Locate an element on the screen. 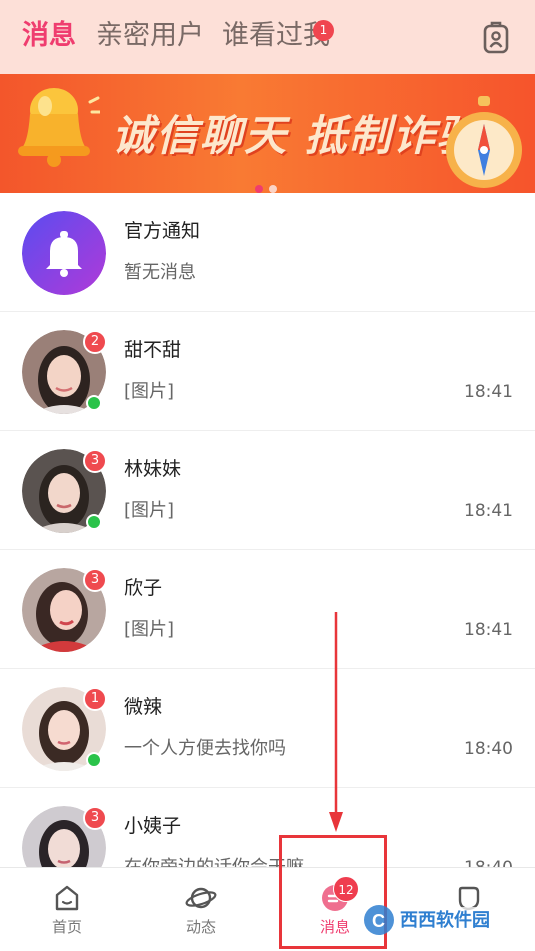 This screenshot has height=951, width=535. profile-card-icon is located at coordinates (496, 37).